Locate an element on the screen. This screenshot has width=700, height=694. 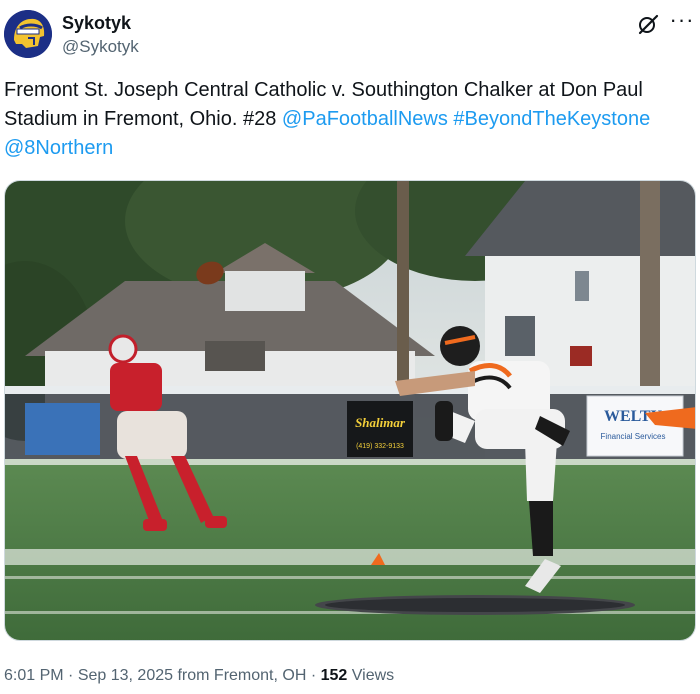
avatar is located at coordinates (28, 34).